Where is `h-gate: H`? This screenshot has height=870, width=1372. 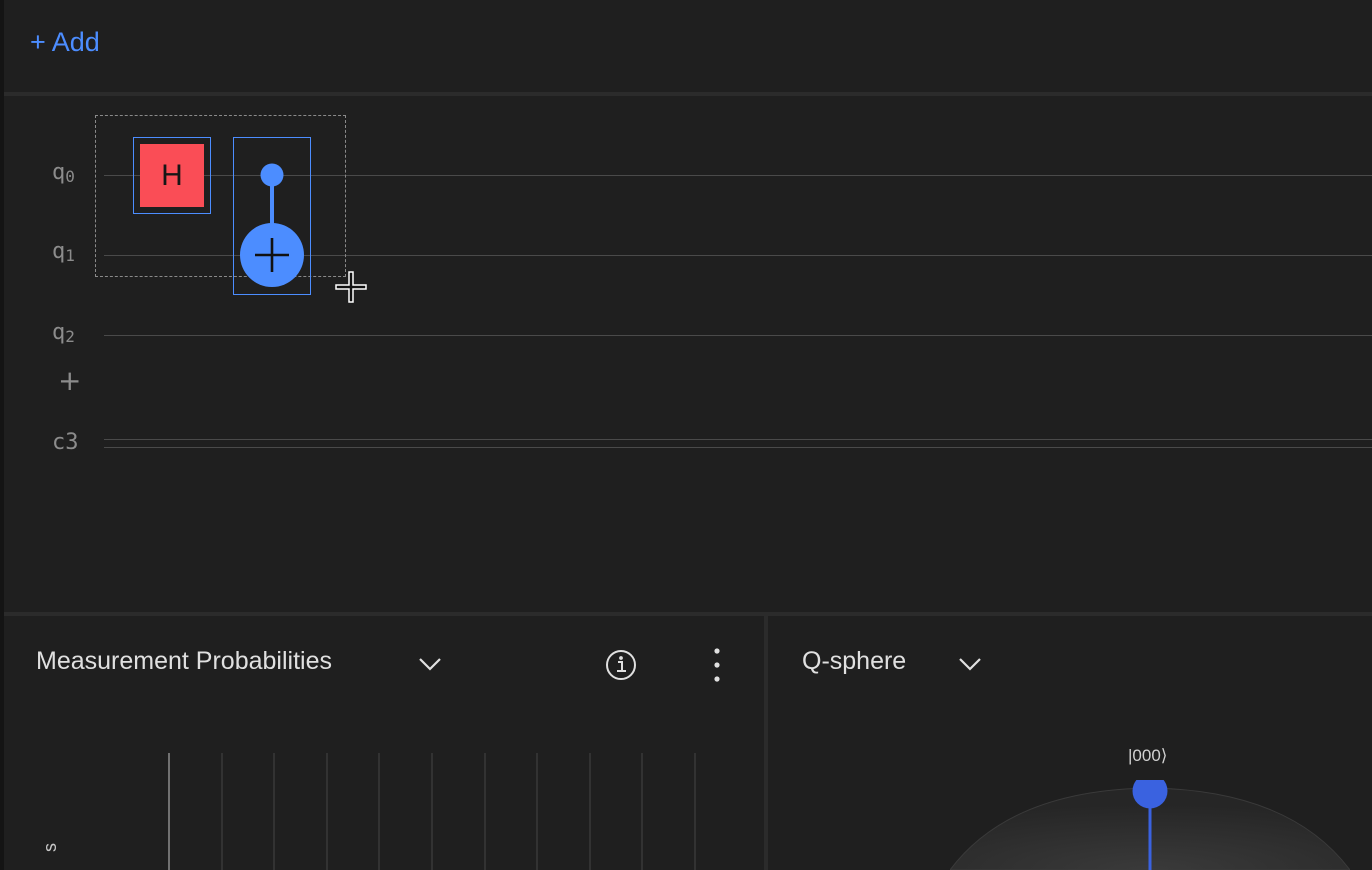 h-gate: H is located at coordinates (172, 175).